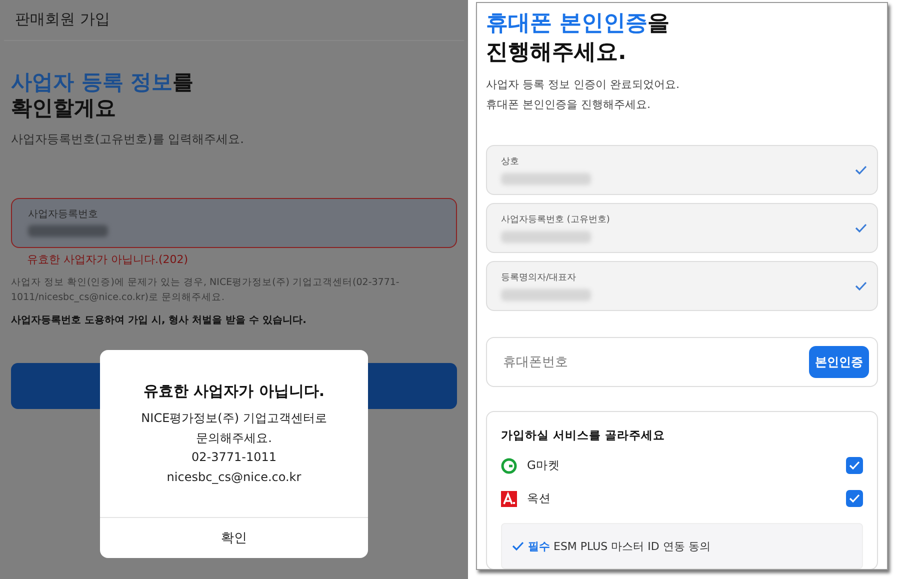 This screenshot has width=900, height=579. Describe the element at coordinates (839, 362) in the screenshot. I see `verify-button: 본인인증` at that location.